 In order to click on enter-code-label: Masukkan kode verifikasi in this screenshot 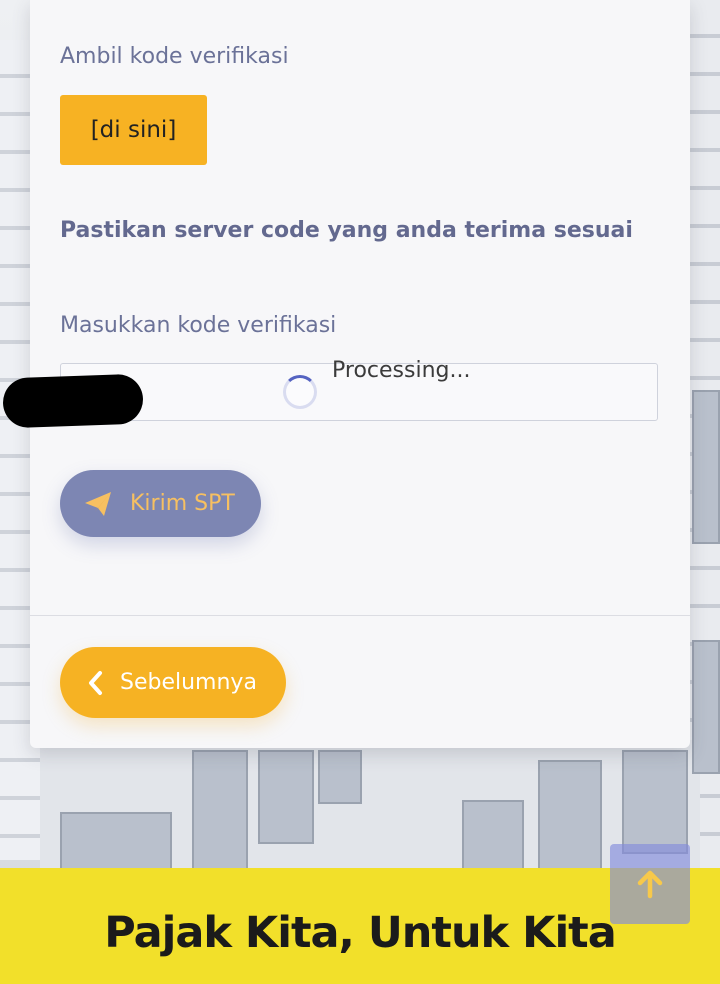, I will do `click(198, 325)`.